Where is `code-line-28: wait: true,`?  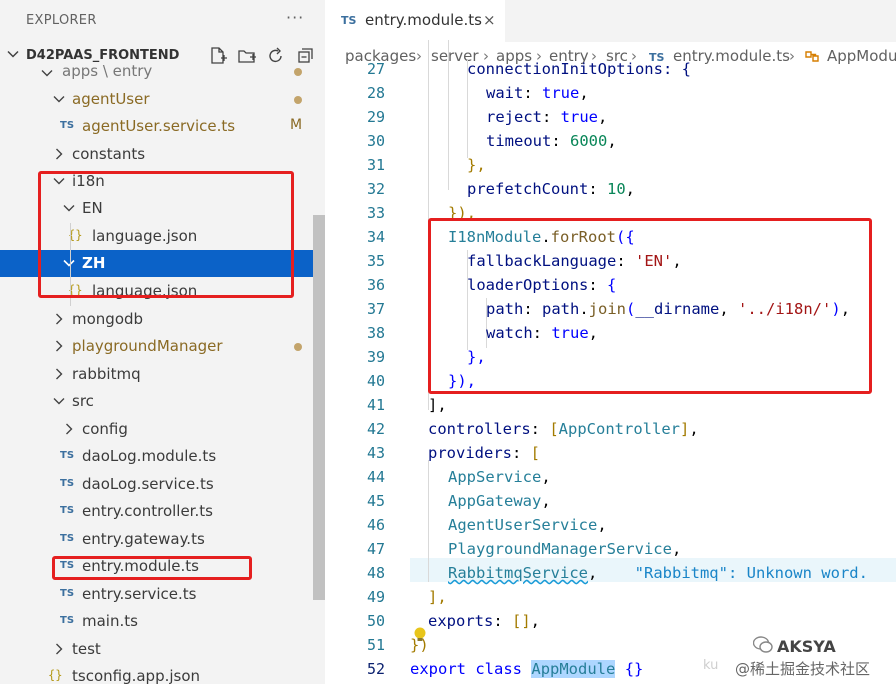 code-line-28: wait: true, is located at coordinates (537, 93).